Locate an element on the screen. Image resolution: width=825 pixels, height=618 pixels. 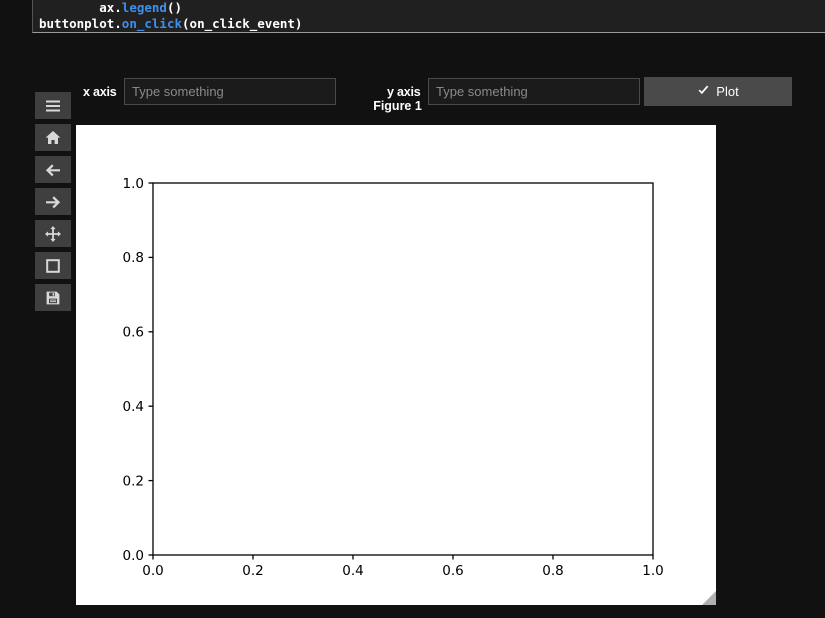
save-floppy-icon is located at coordinates (53, 297).